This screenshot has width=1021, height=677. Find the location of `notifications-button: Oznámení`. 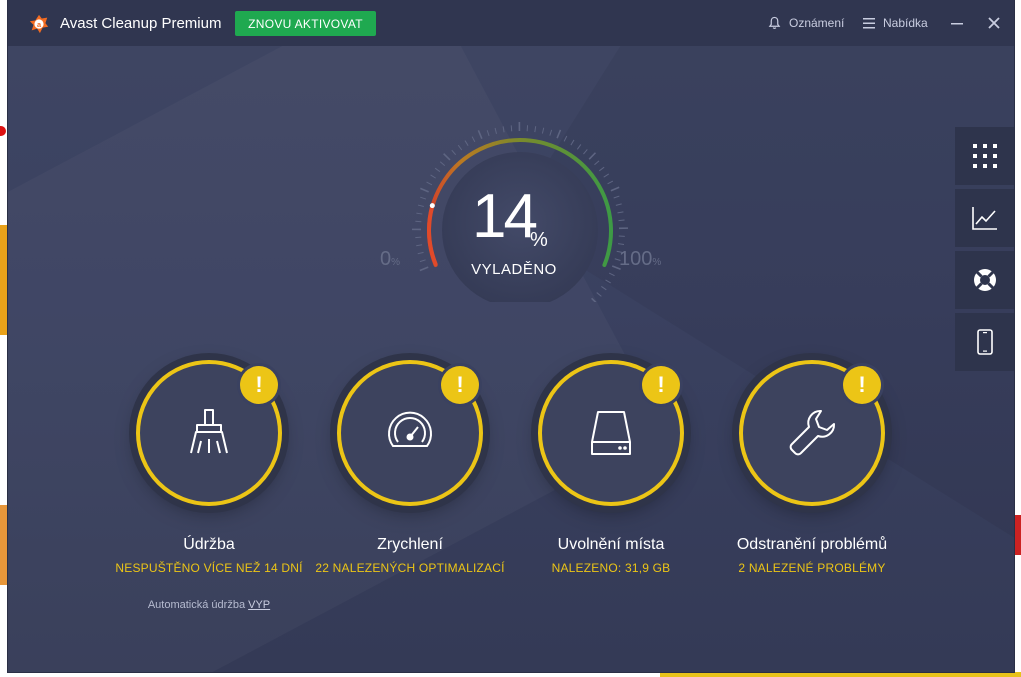

notifications-button: Oznámení is located at coordinates (806, 23).